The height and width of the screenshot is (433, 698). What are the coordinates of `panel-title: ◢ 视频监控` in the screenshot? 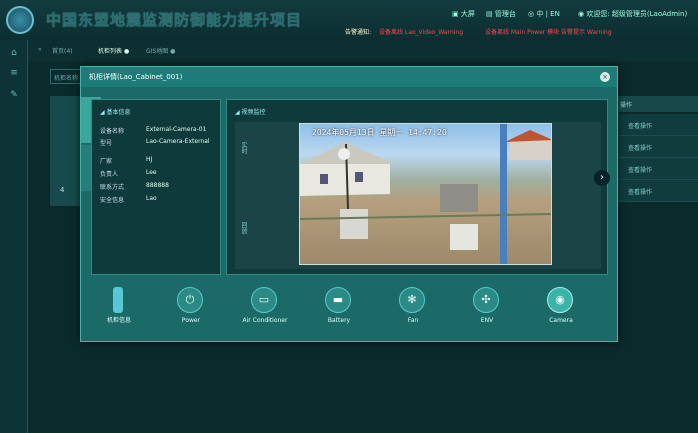 It's located at (250, 112).